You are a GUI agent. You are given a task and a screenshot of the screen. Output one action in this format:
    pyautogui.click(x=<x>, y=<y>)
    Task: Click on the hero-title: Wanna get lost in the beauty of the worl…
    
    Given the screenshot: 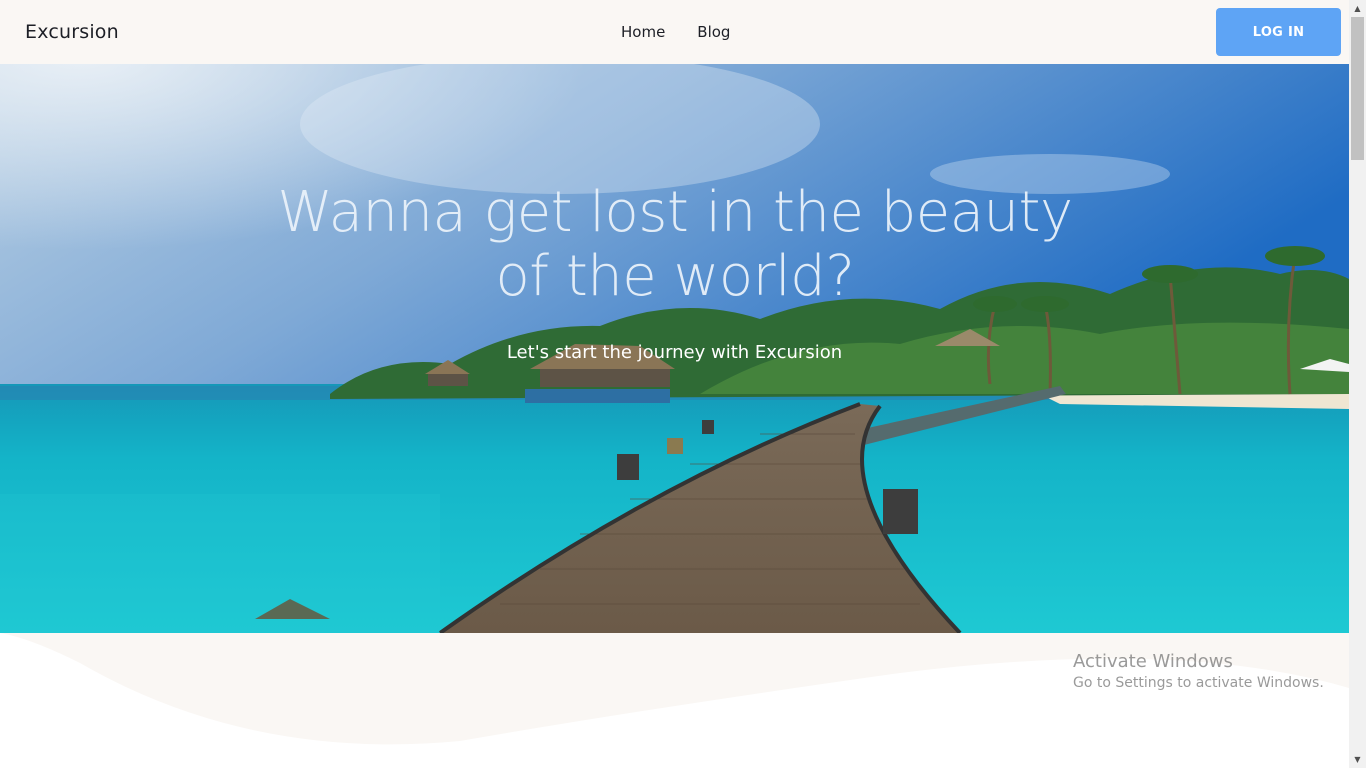 What is the action you would take?
    pyautogui.click(x=675, y=244)
    